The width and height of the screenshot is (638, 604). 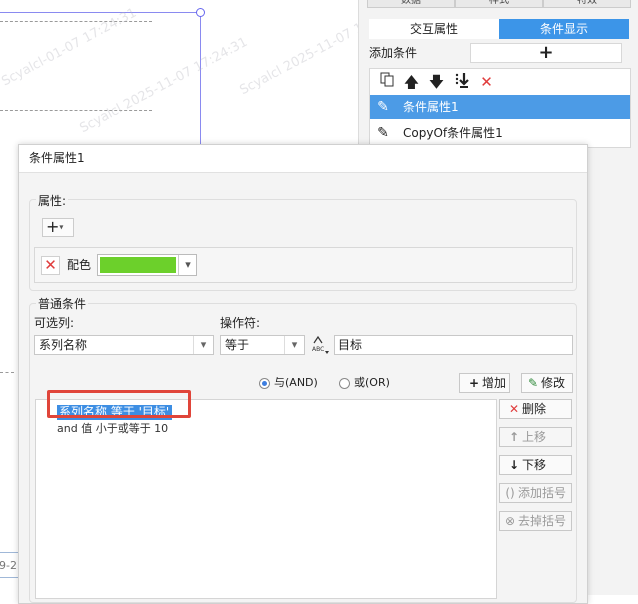 What do you see at coordinates (54, 323) in the screenshot?
I see `column-label: 可选列:` at bounding box center [54, 323].